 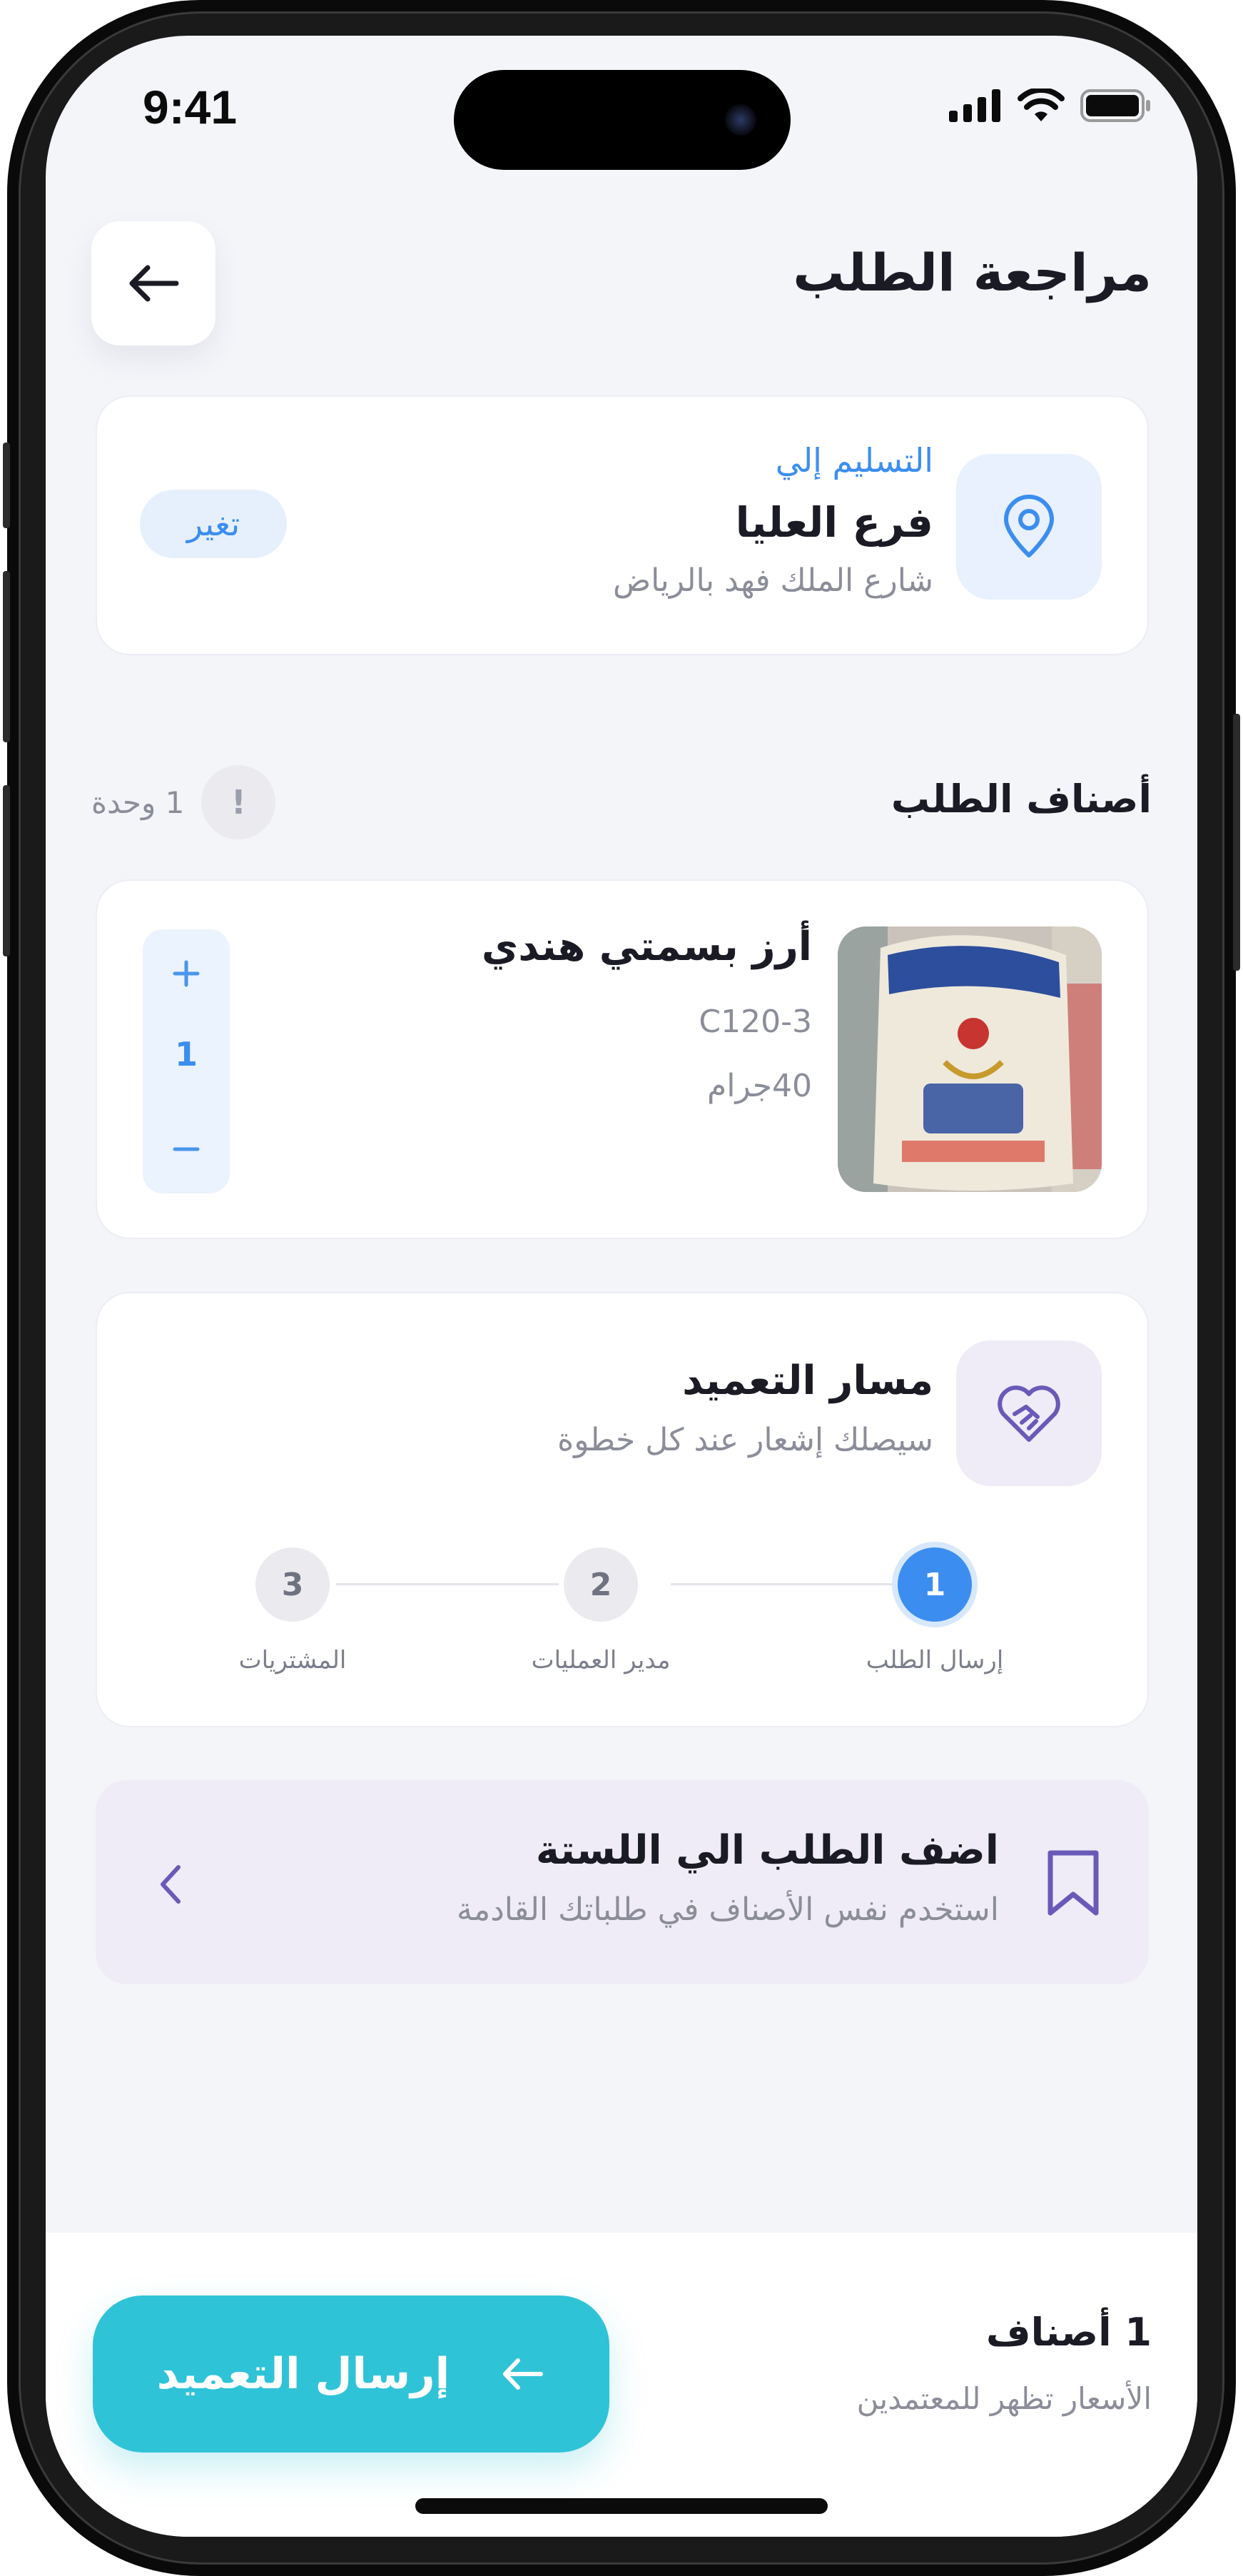 I want to click on step-2-label: مدير العمليات, so click(x=601, y=1660).